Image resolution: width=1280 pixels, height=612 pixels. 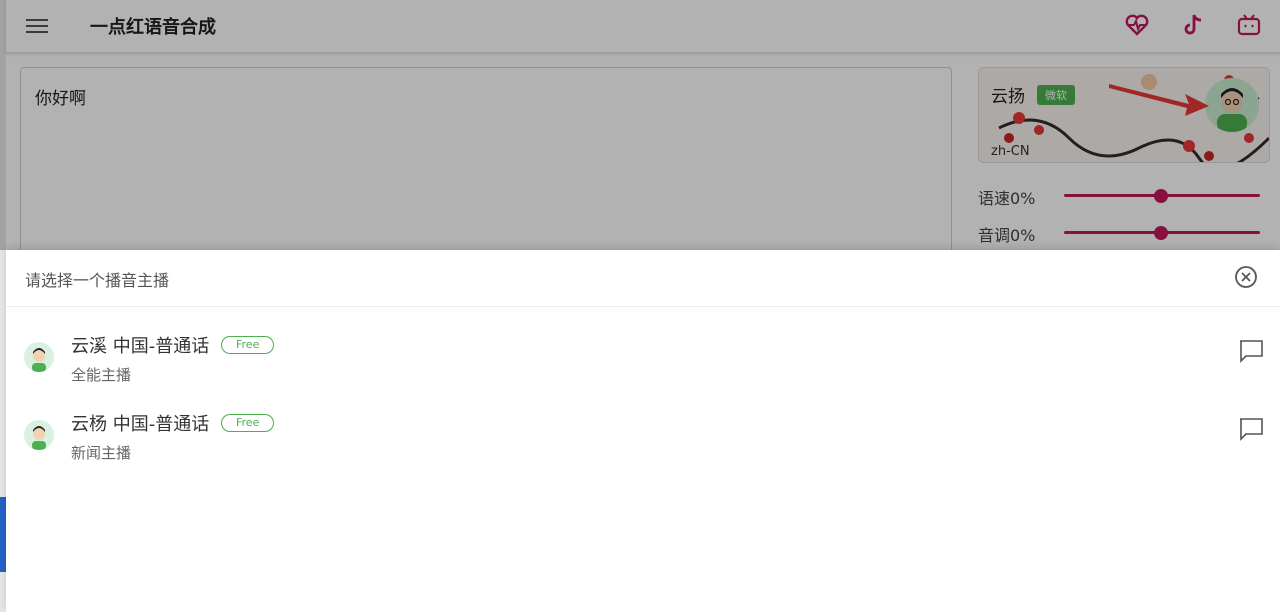 What do you see at coordinates (643, 278) in the screenshot?
I see `sheet-header: 请选择一个播音主播` at bounding box center [643, 278].